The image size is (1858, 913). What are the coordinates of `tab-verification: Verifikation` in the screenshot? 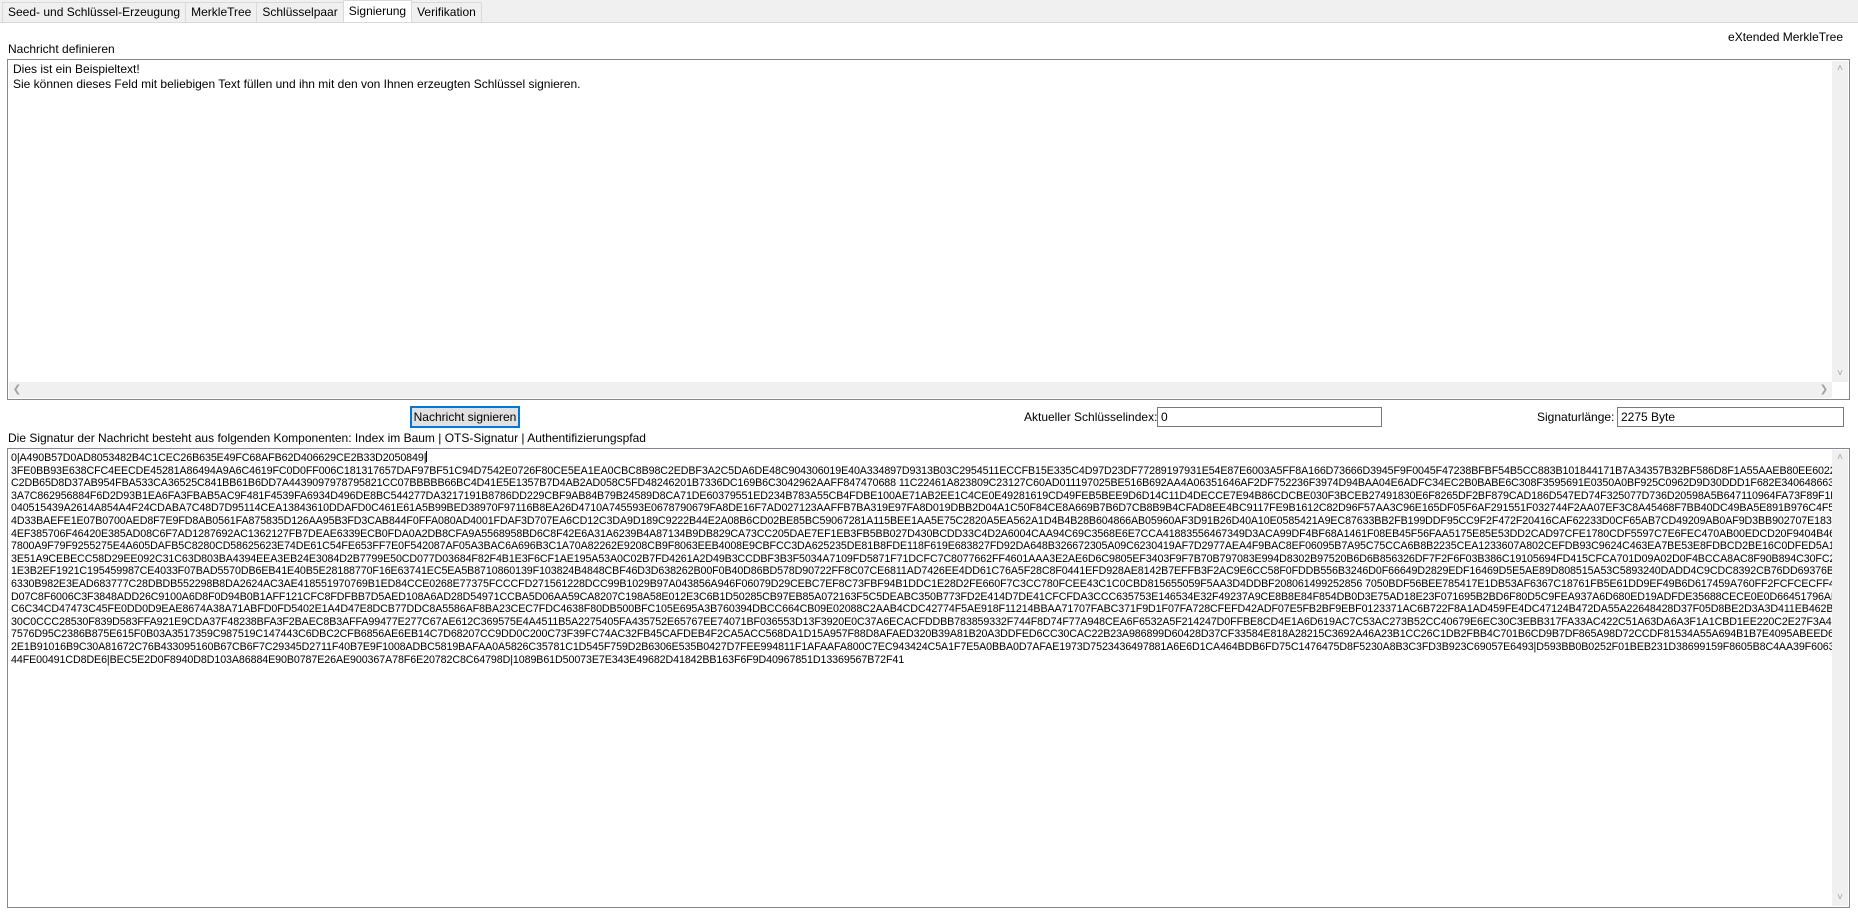 It's located at (446, 12).